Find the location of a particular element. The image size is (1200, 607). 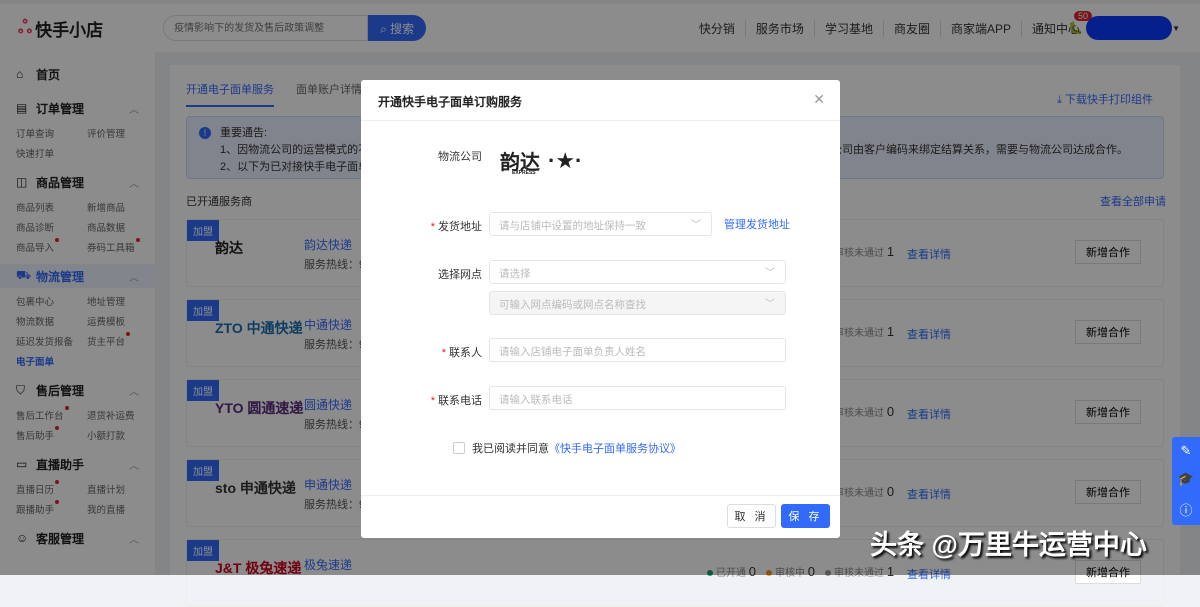

modal-title: 开通快手电子面单订购服务 is located at coordinates (450, 102).